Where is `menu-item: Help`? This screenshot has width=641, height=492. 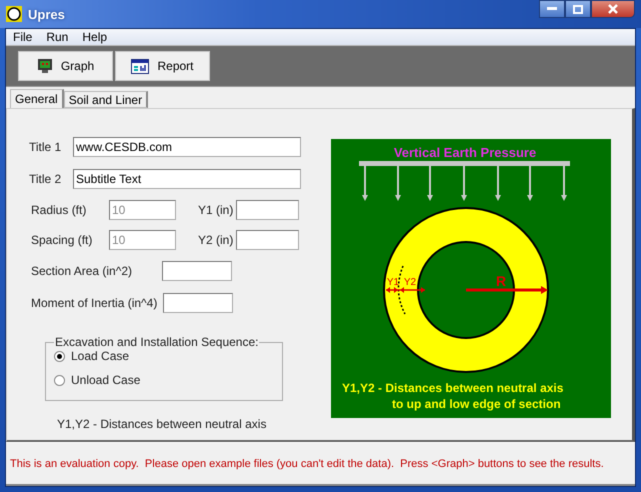
menu-item: Help is located at coordinates (94, 37).